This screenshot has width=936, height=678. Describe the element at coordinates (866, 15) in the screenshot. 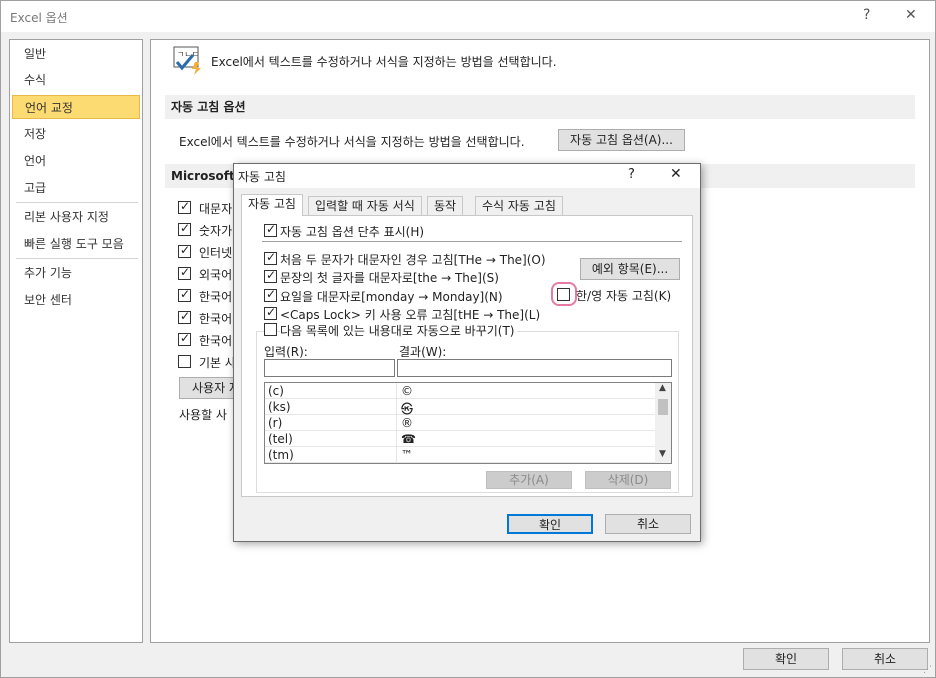

I see `help-icon: ?` at that location.